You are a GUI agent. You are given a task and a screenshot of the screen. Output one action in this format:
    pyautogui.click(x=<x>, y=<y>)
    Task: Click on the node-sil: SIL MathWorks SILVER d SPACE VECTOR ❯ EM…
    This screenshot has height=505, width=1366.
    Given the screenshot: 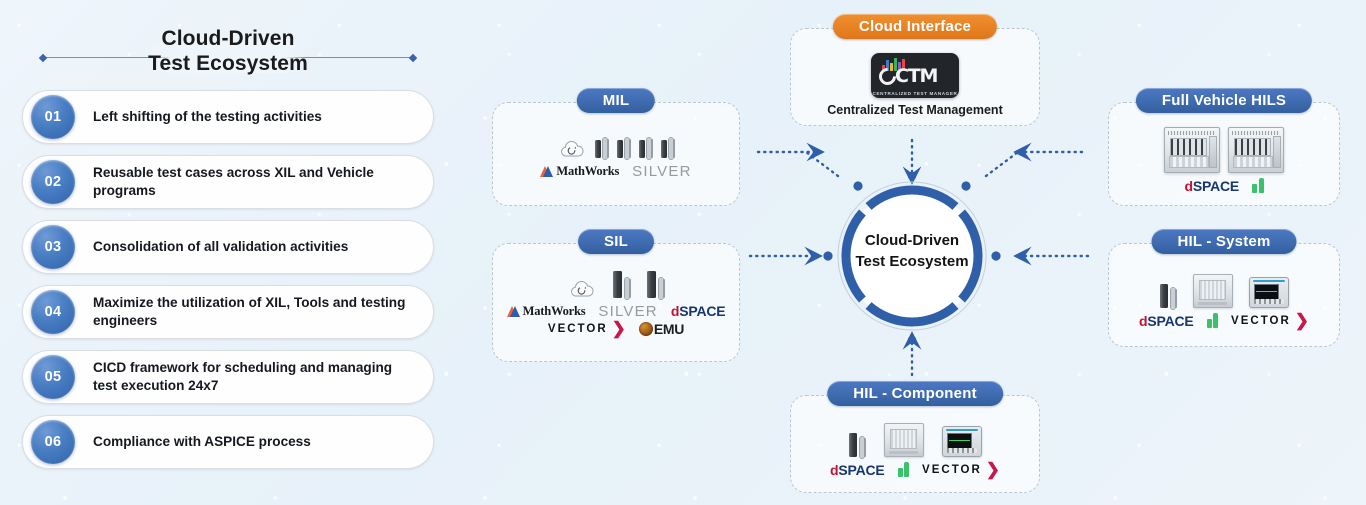 What is the action you would take?
    pyautogui.click(x=616, y=295)
    